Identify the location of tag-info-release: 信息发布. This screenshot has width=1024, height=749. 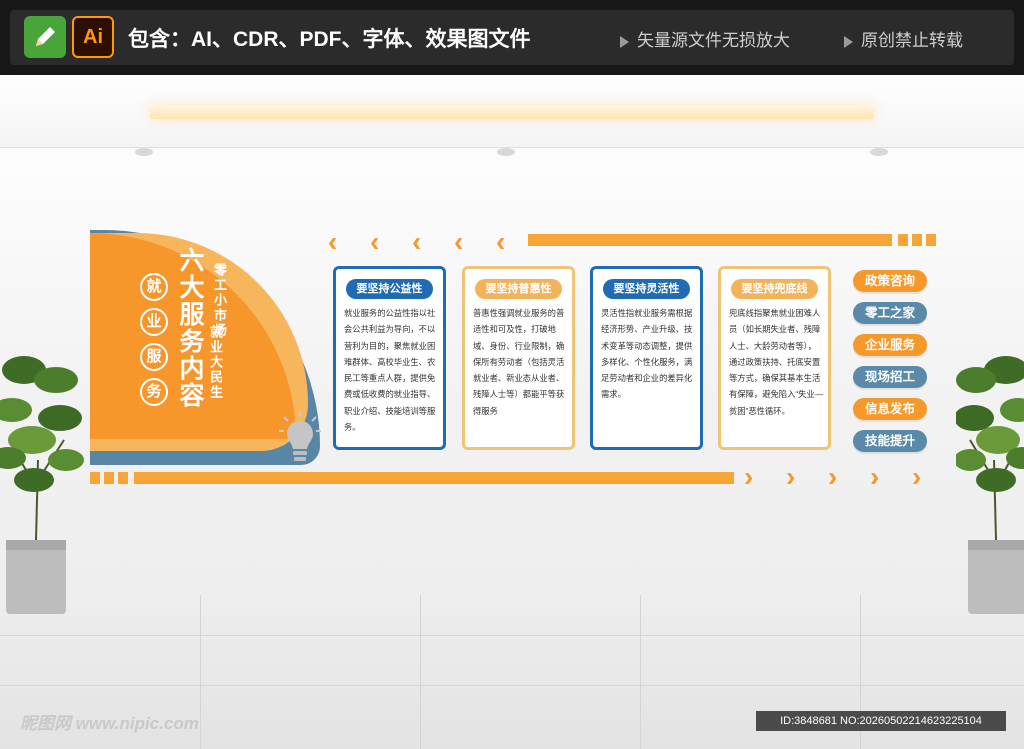
(890, 409).